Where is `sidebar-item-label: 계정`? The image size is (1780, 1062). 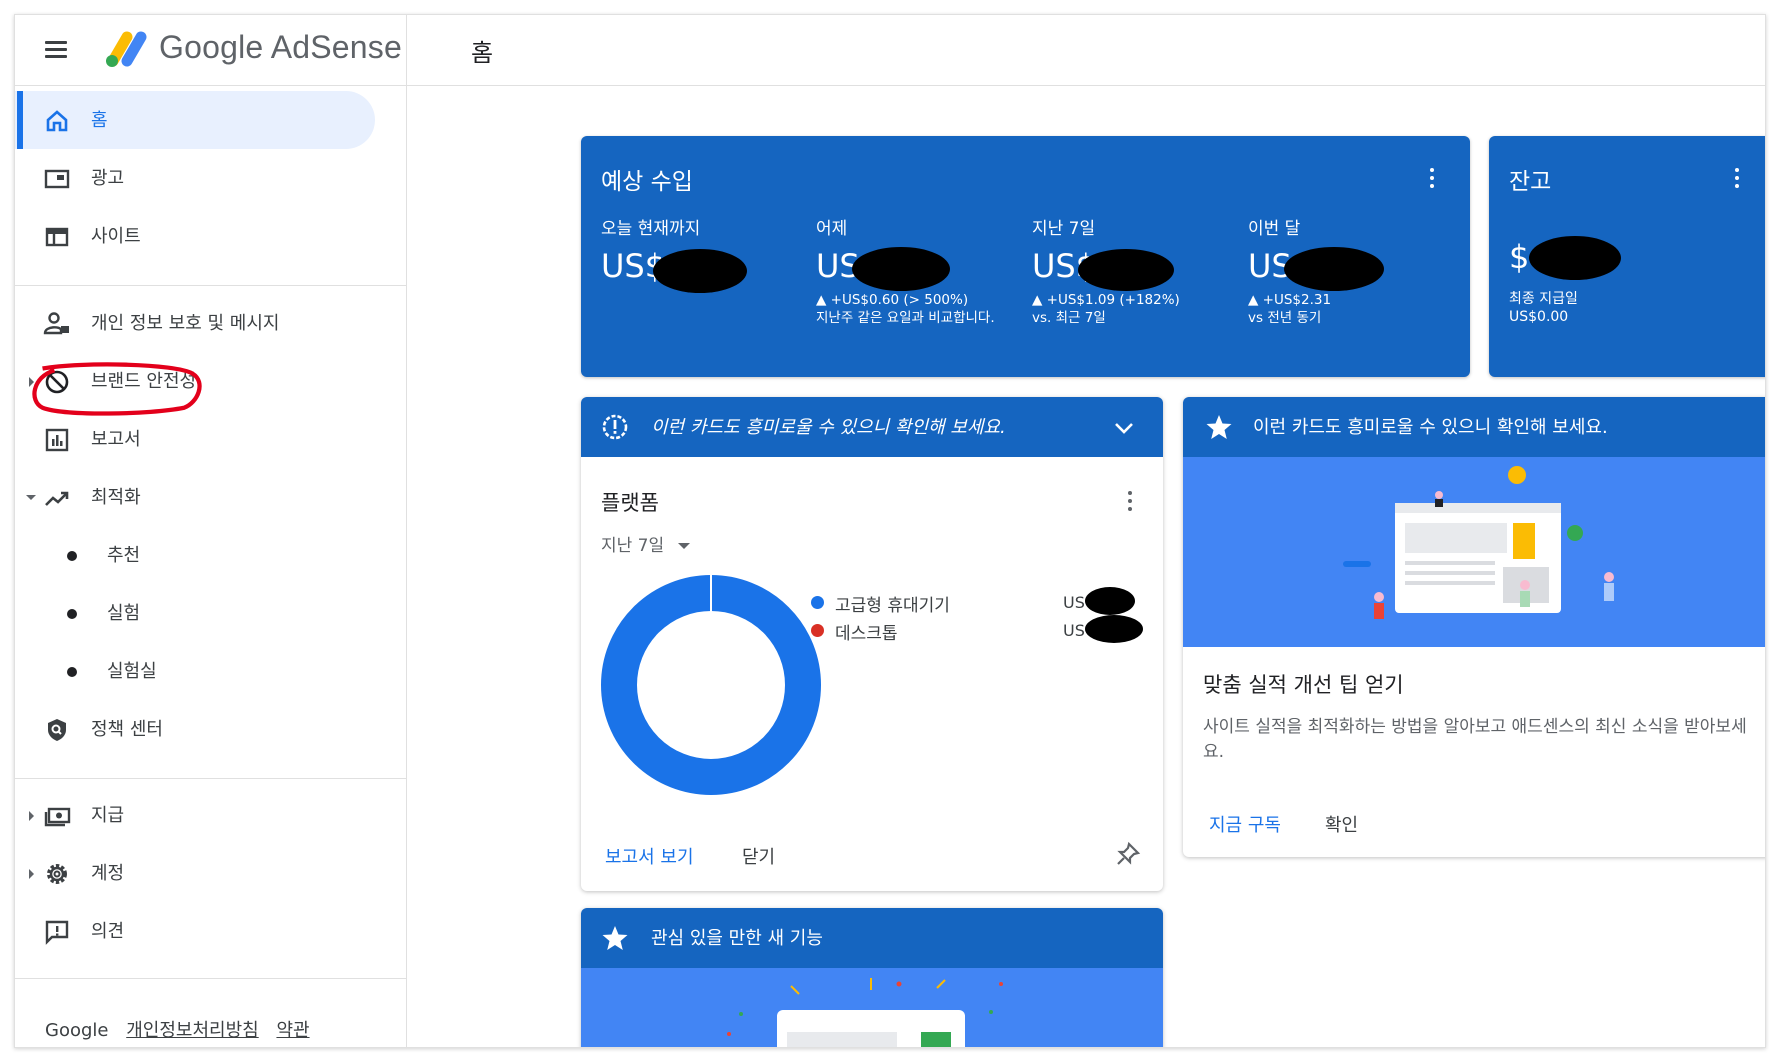 sidebar-item-label: 계정 is located at coordinates (108, 873).